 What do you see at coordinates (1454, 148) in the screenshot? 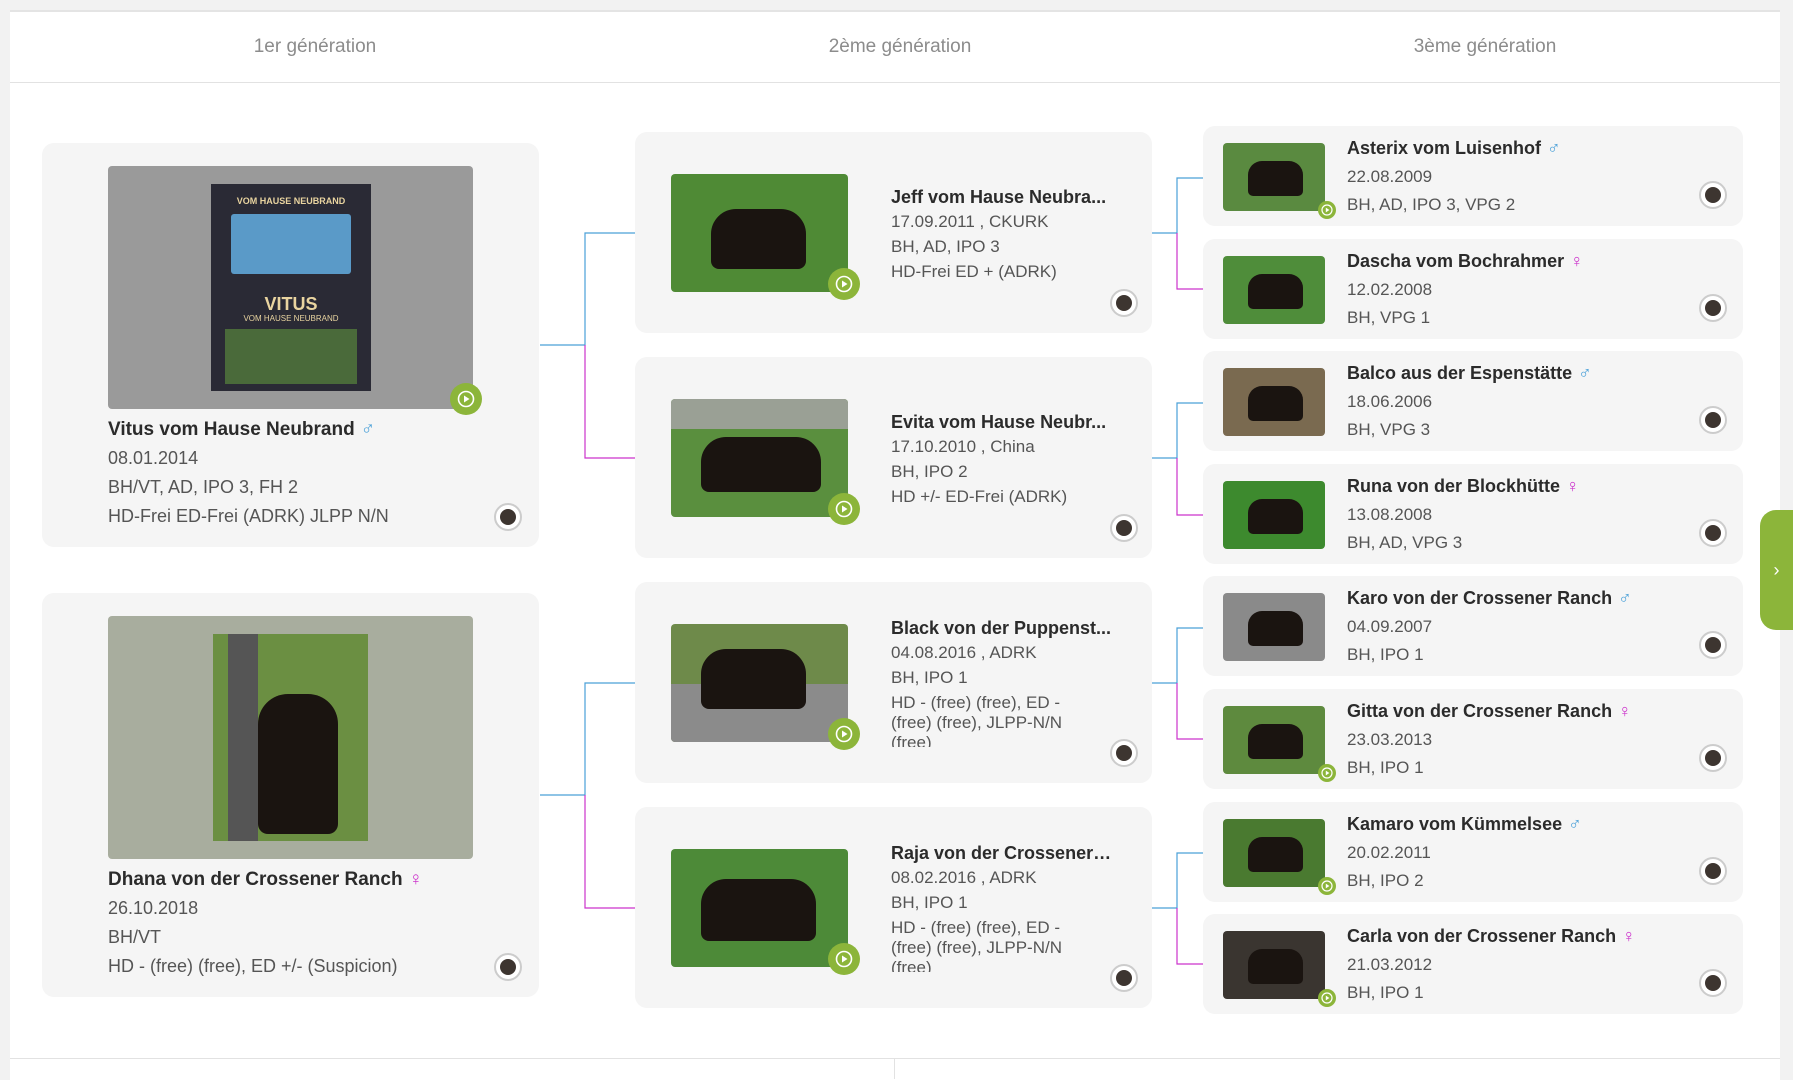
I see `dog-name: Asterix vom Luisenhof ♂` at bounding box center [1454, 148].